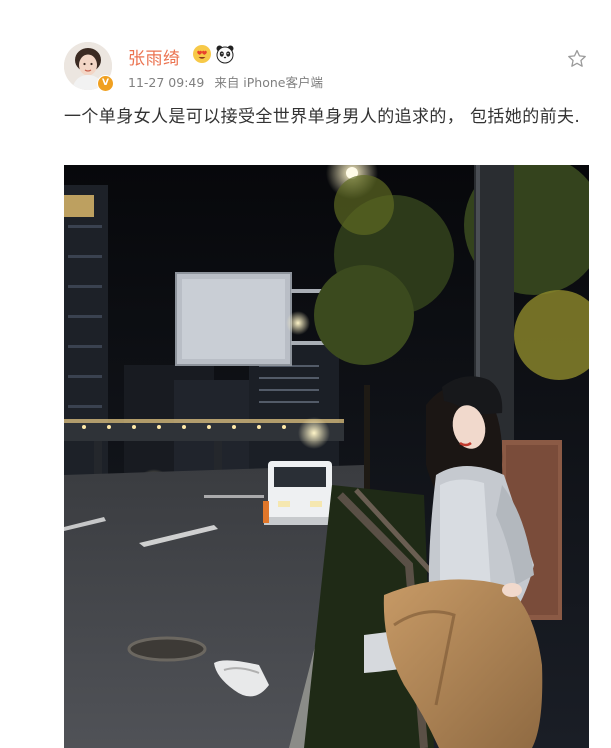 This screenshot has width=611, height=748. I want to click on post-timestamp: 11-27 09:49, so click(166, 82).